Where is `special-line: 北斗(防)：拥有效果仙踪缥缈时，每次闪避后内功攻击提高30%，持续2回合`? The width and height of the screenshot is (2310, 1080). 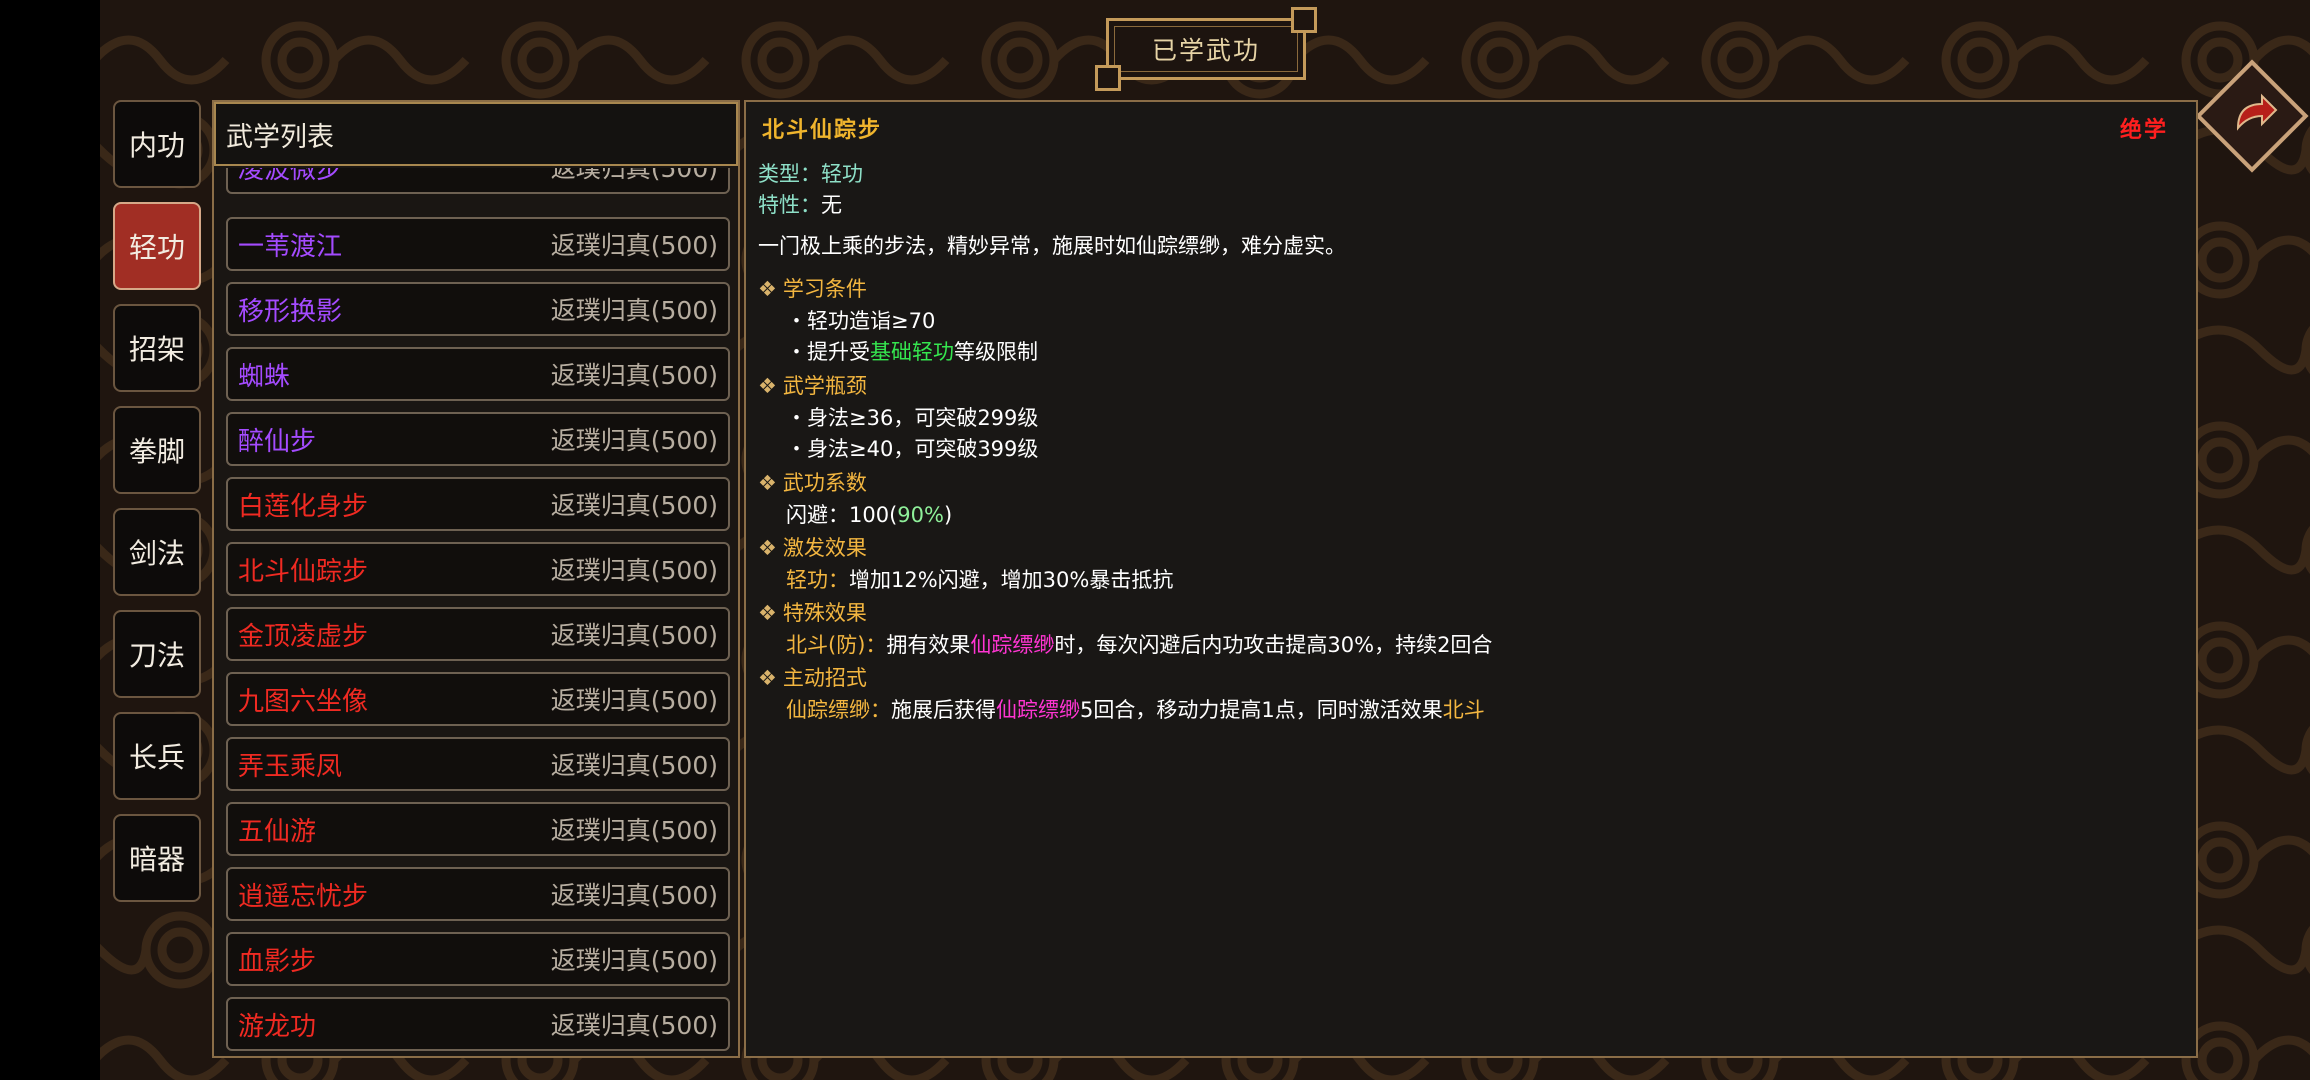
special-line: 北斗(防)：拥有效果仙踪缥缈时，每次闪避后内功攻击提高30%，持续2回合 is located at coordinates (1139, 644).